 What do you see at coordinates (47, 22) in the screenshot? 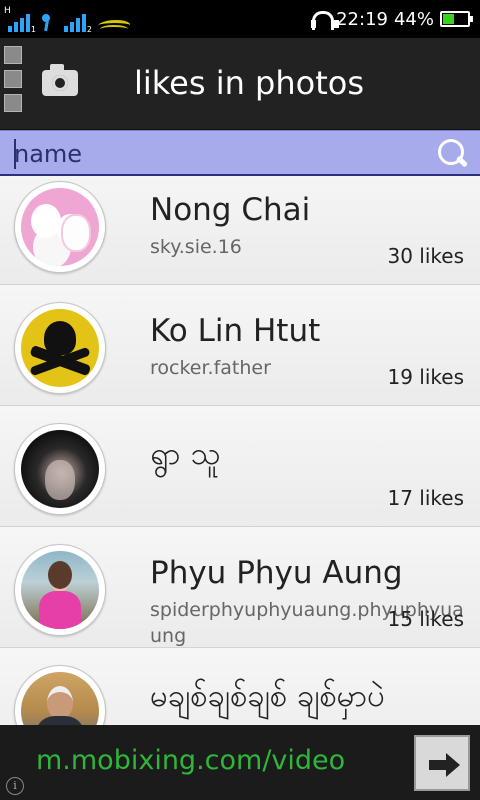
I see `carrier-icon` at bounding box center [47, 22].